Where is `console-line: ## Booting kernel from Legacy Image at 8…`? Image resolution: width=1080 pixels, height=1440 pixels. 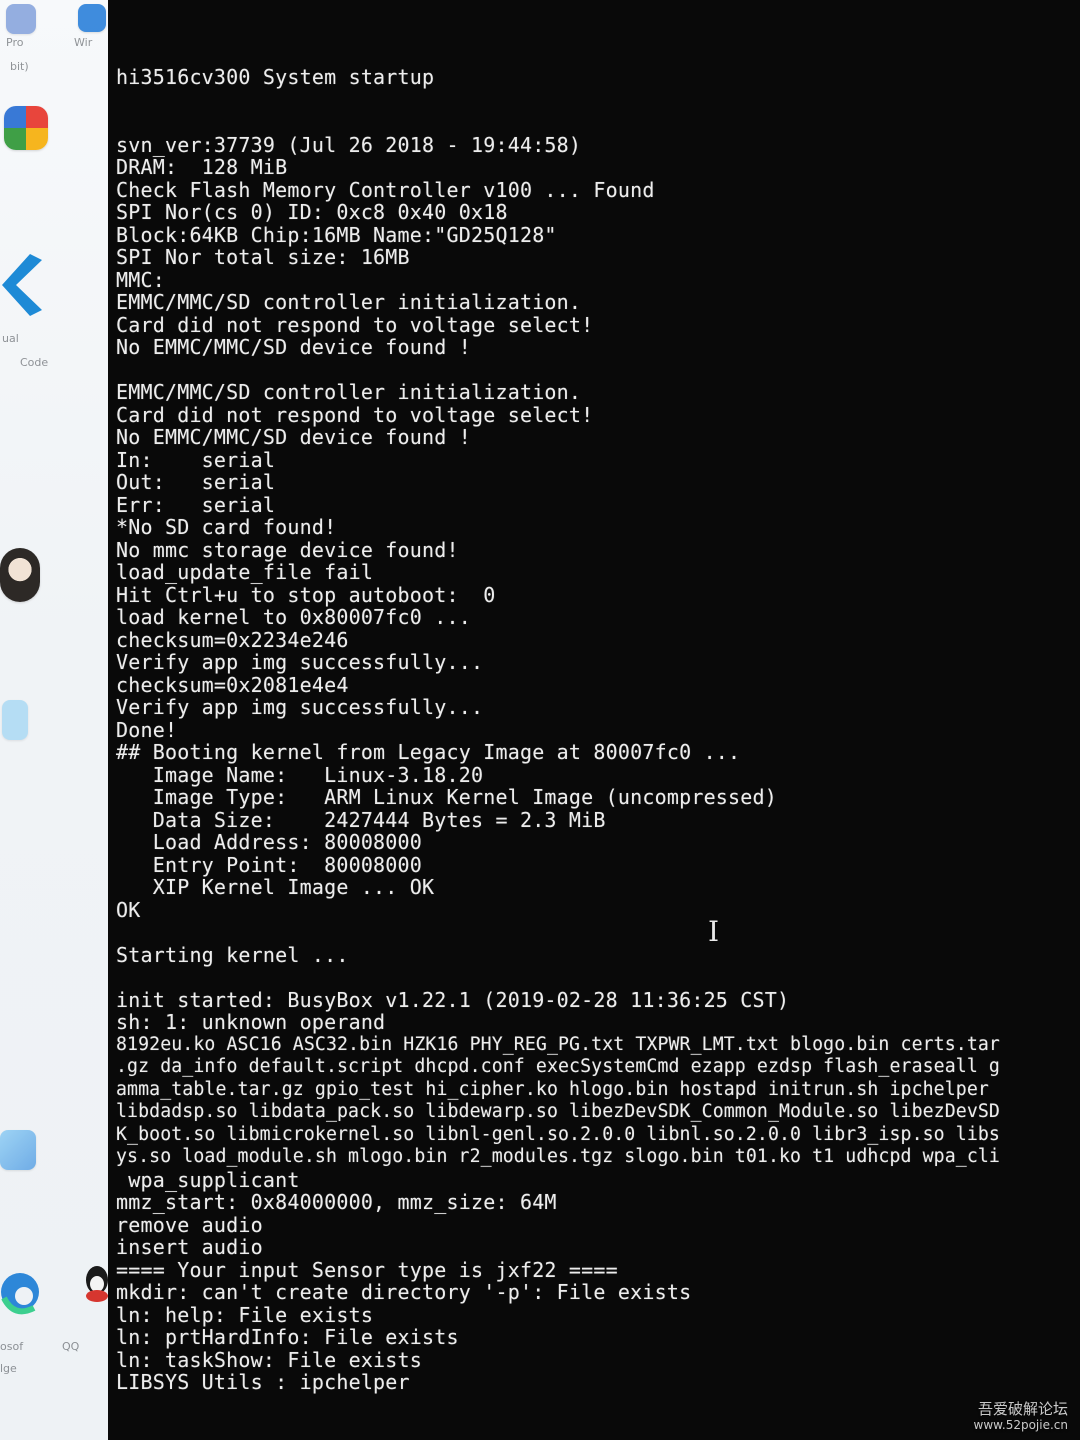
console-line: ## Booting kernel from Legacy Image at 8… is located at coordinates (428, 752).